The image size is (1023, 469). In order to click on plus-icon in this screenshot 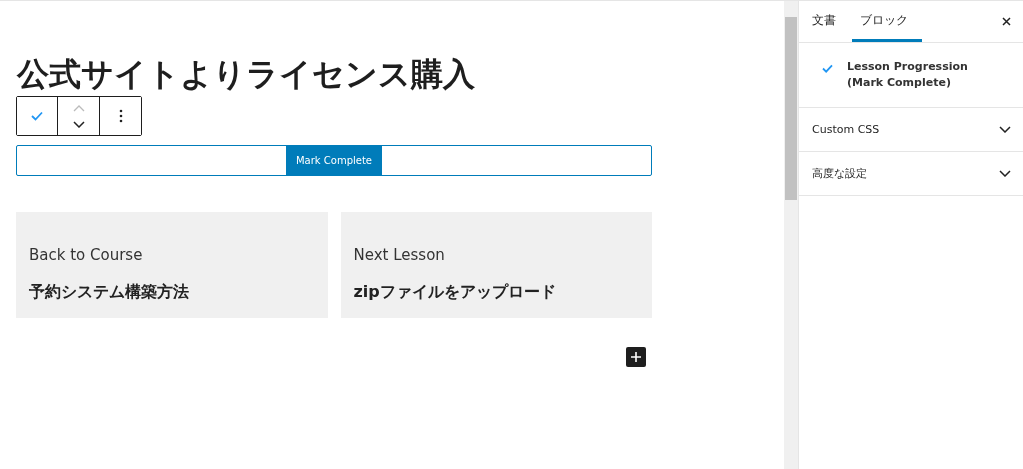, I will do `click(636, 357)`.